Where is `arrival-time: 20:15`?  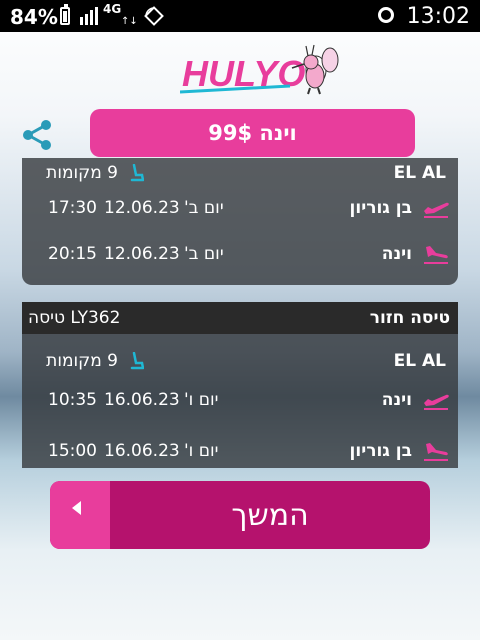 arrival-time: 20:15 is located at coordinates (72, 254).